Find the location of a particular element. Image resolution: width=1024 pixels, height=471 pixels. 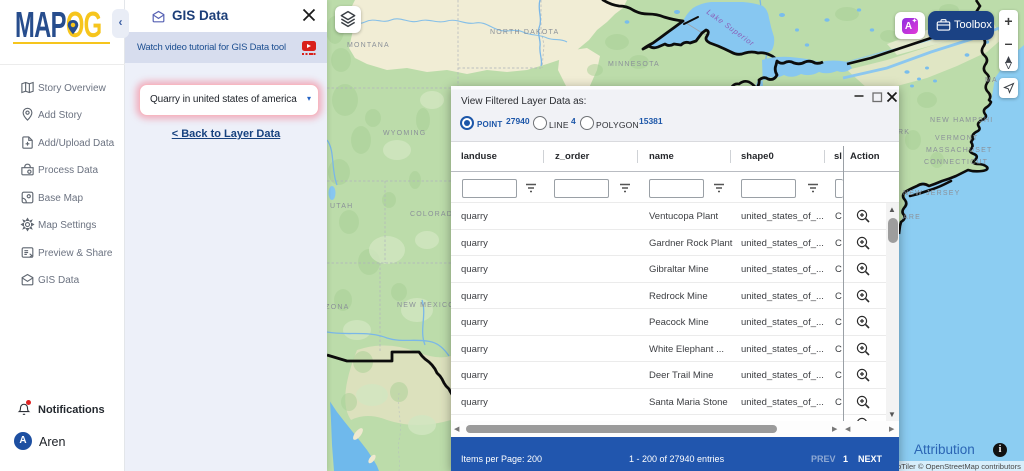

svg-text: NORTH DAKOTA is located at coordinates (524, 32).